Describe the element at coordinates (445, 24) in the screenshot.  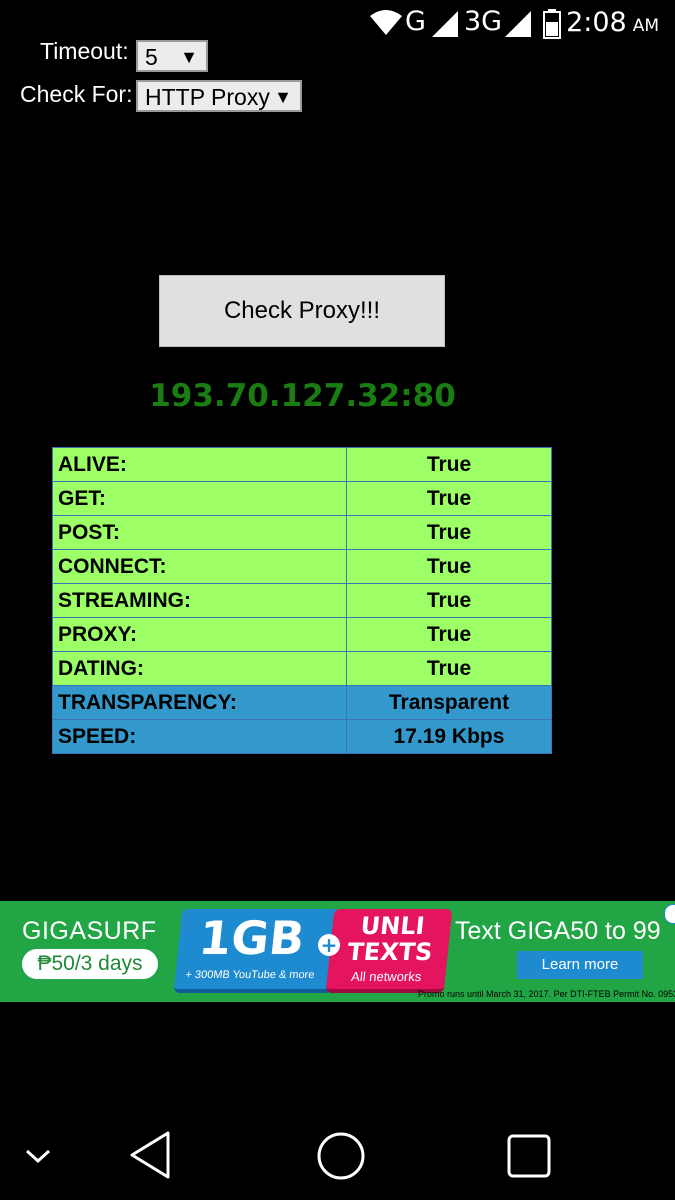
I see `signal-icon` at that location.